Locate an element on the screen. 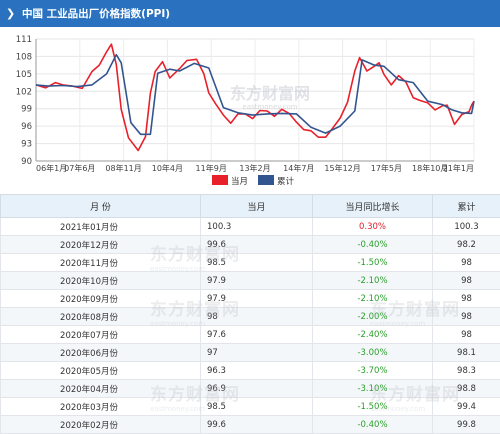  month-cell: 2020年11月份 is located at coordinates (101, 263).